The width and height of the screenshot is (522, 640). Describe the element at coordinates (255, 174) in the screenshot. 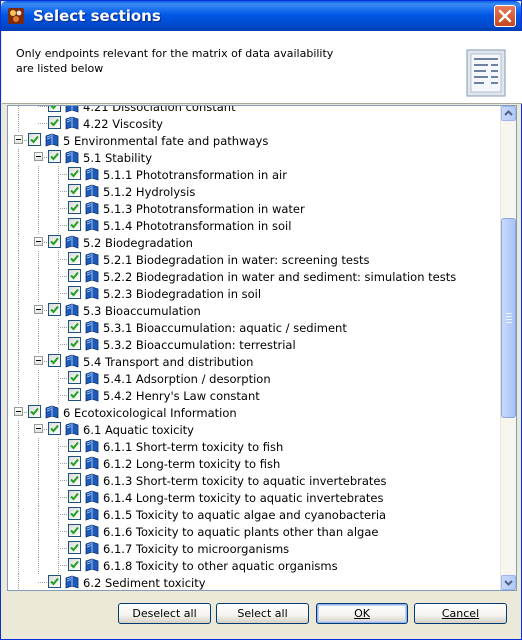

I see `tree-row: 5.1.1 Phototransformation in air` at that location.